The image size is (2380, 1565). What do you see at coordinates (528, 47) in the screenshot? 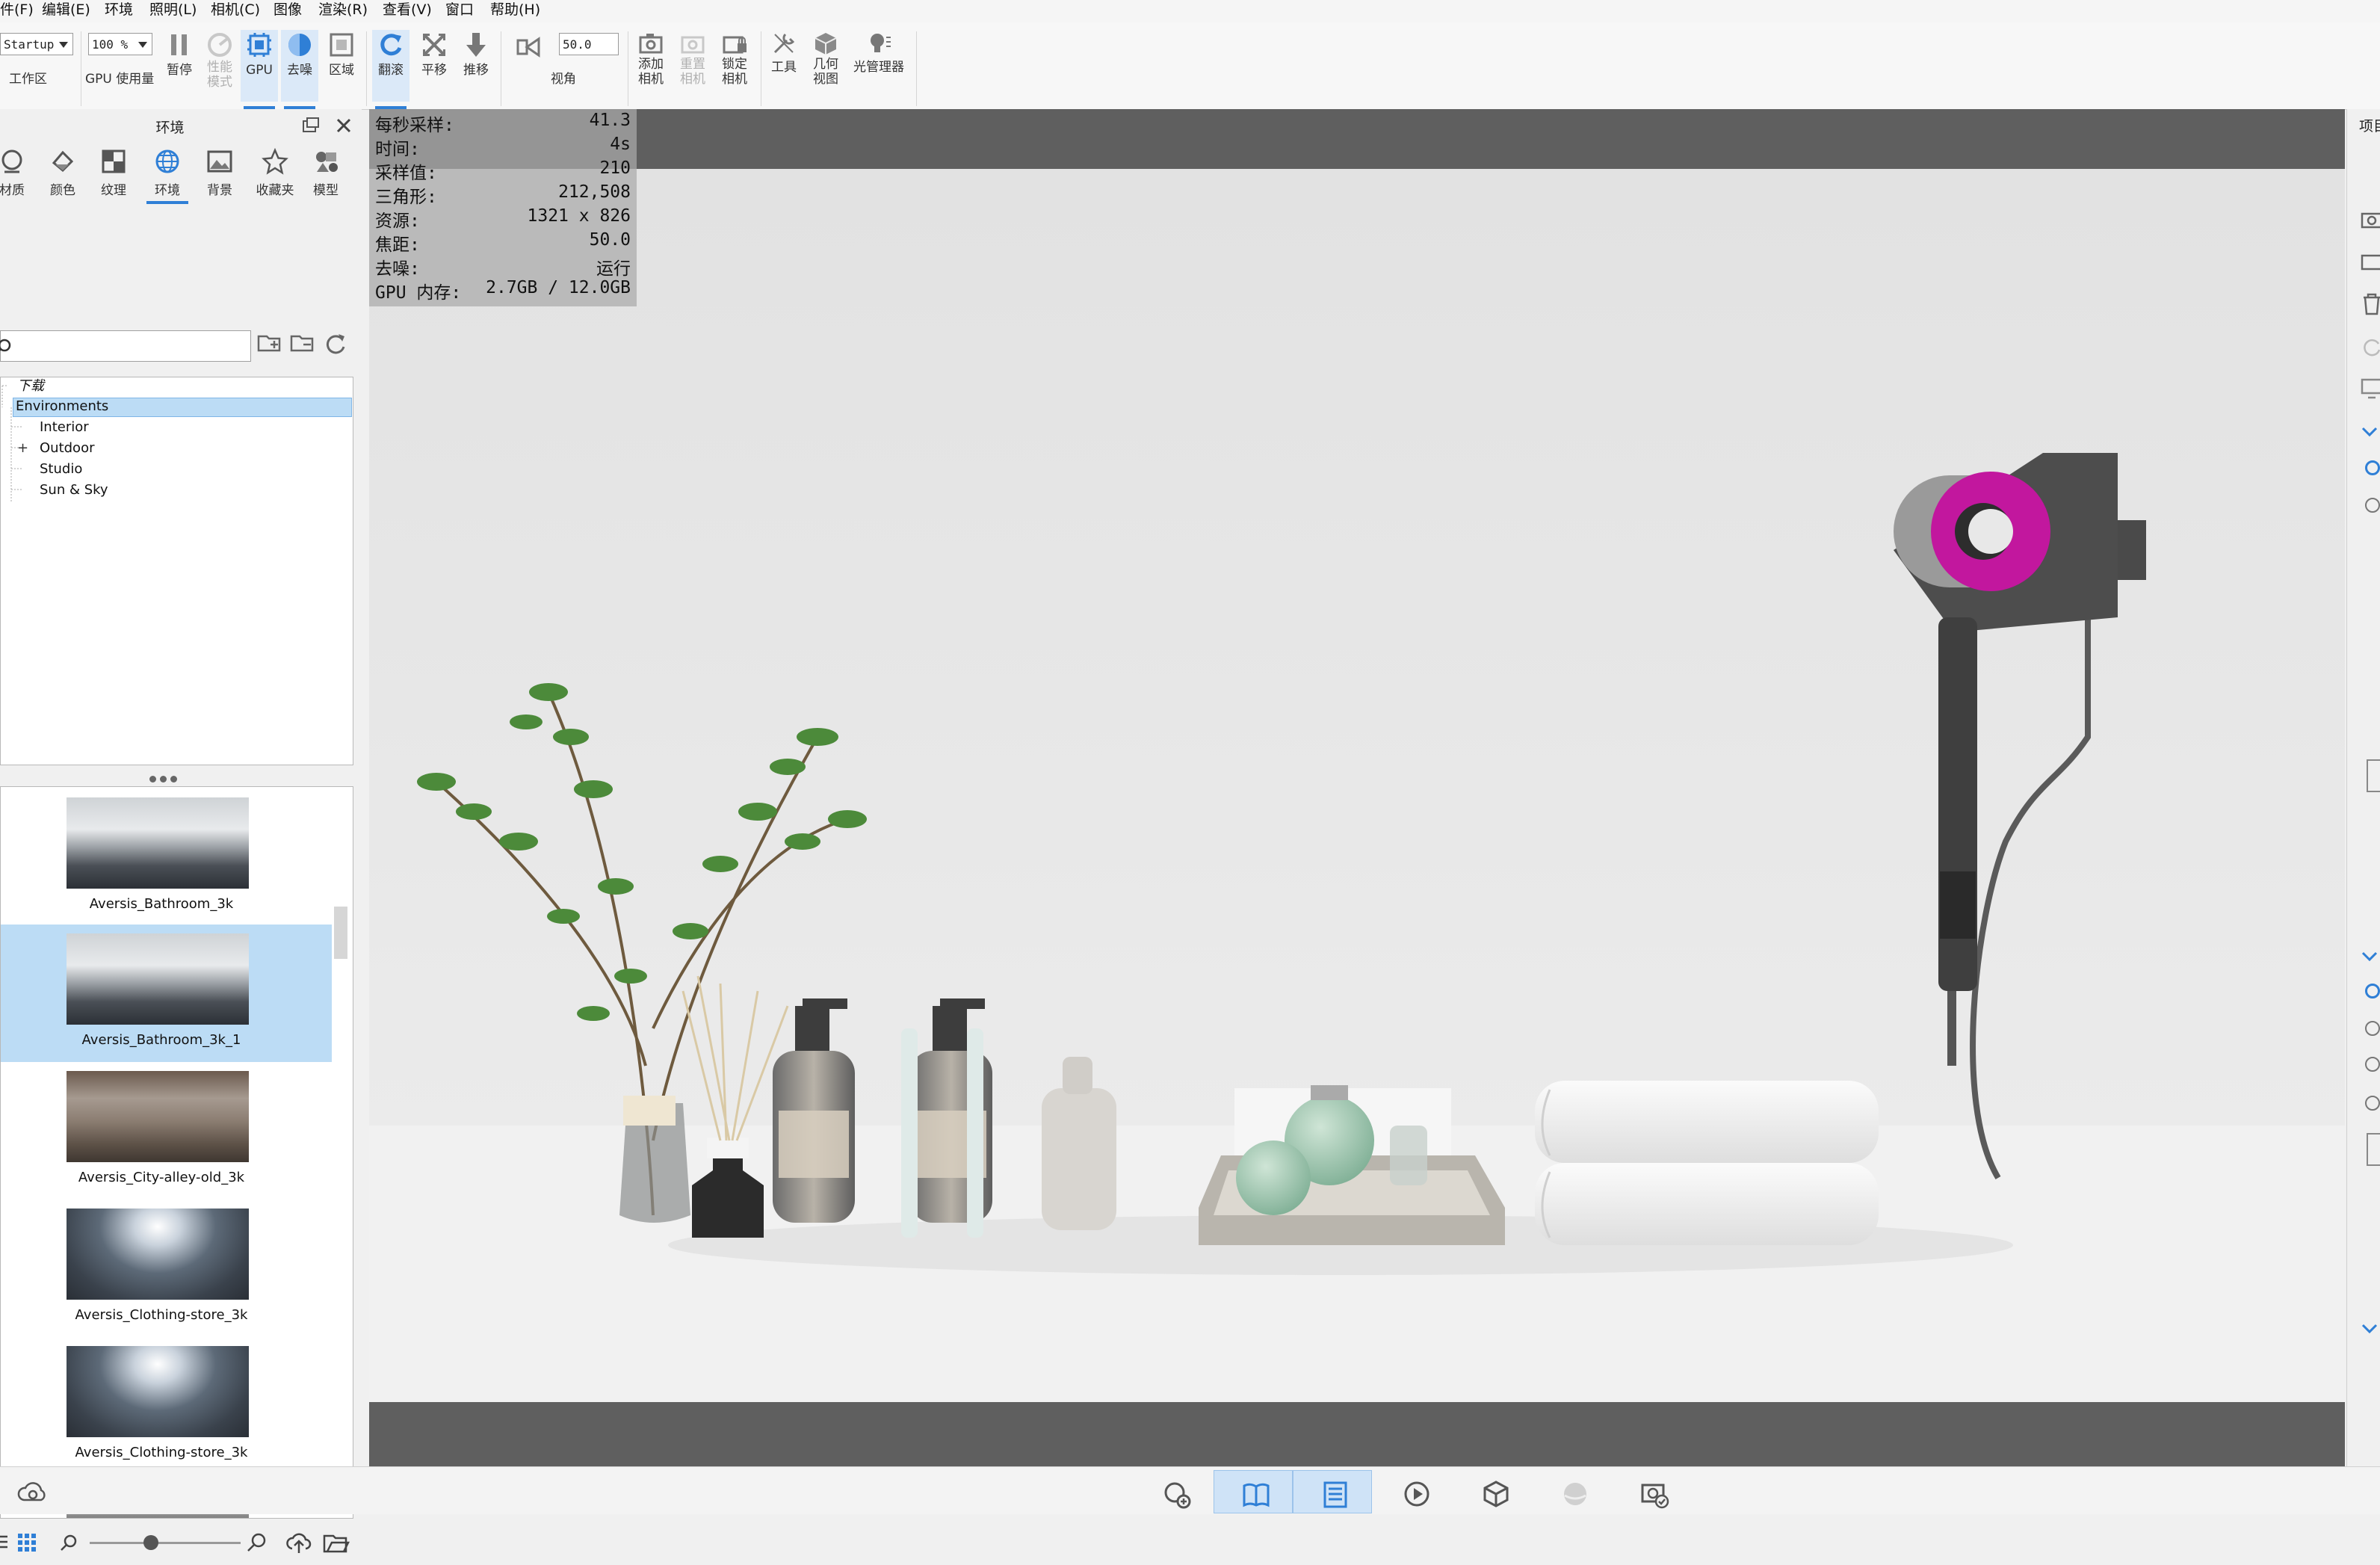
I see `field-of-view-icon` at bounding box center [528, 47].